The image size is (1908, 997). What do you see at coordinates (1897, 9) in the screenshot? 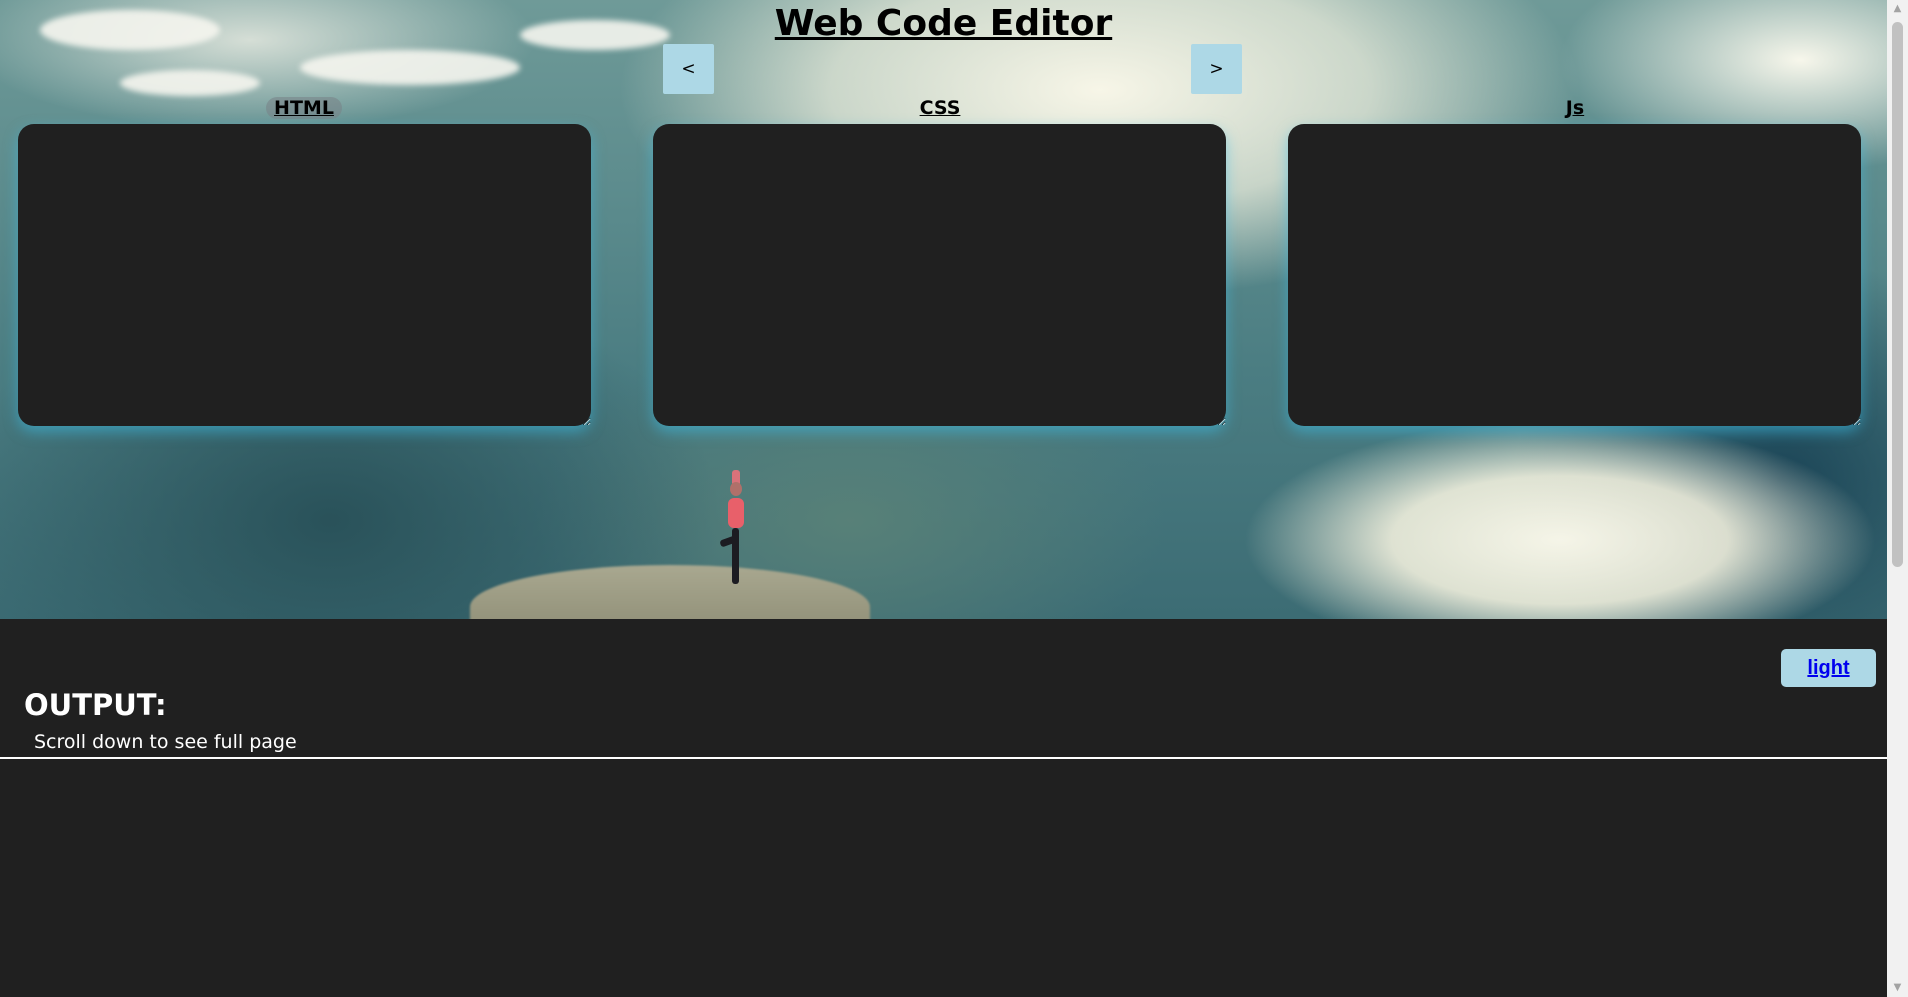
I see `scroll-up-arrow-icon: ▲` at bounding box center [1897, 9].